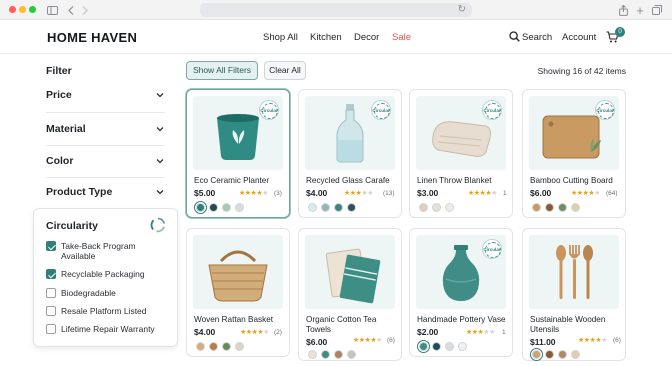 This screenshot has width=672, height=366. What do you see at coordinates (253, 193) in the screenshot?
I see `rating-stars: ★★★★★` at bounding box center [253, 193].